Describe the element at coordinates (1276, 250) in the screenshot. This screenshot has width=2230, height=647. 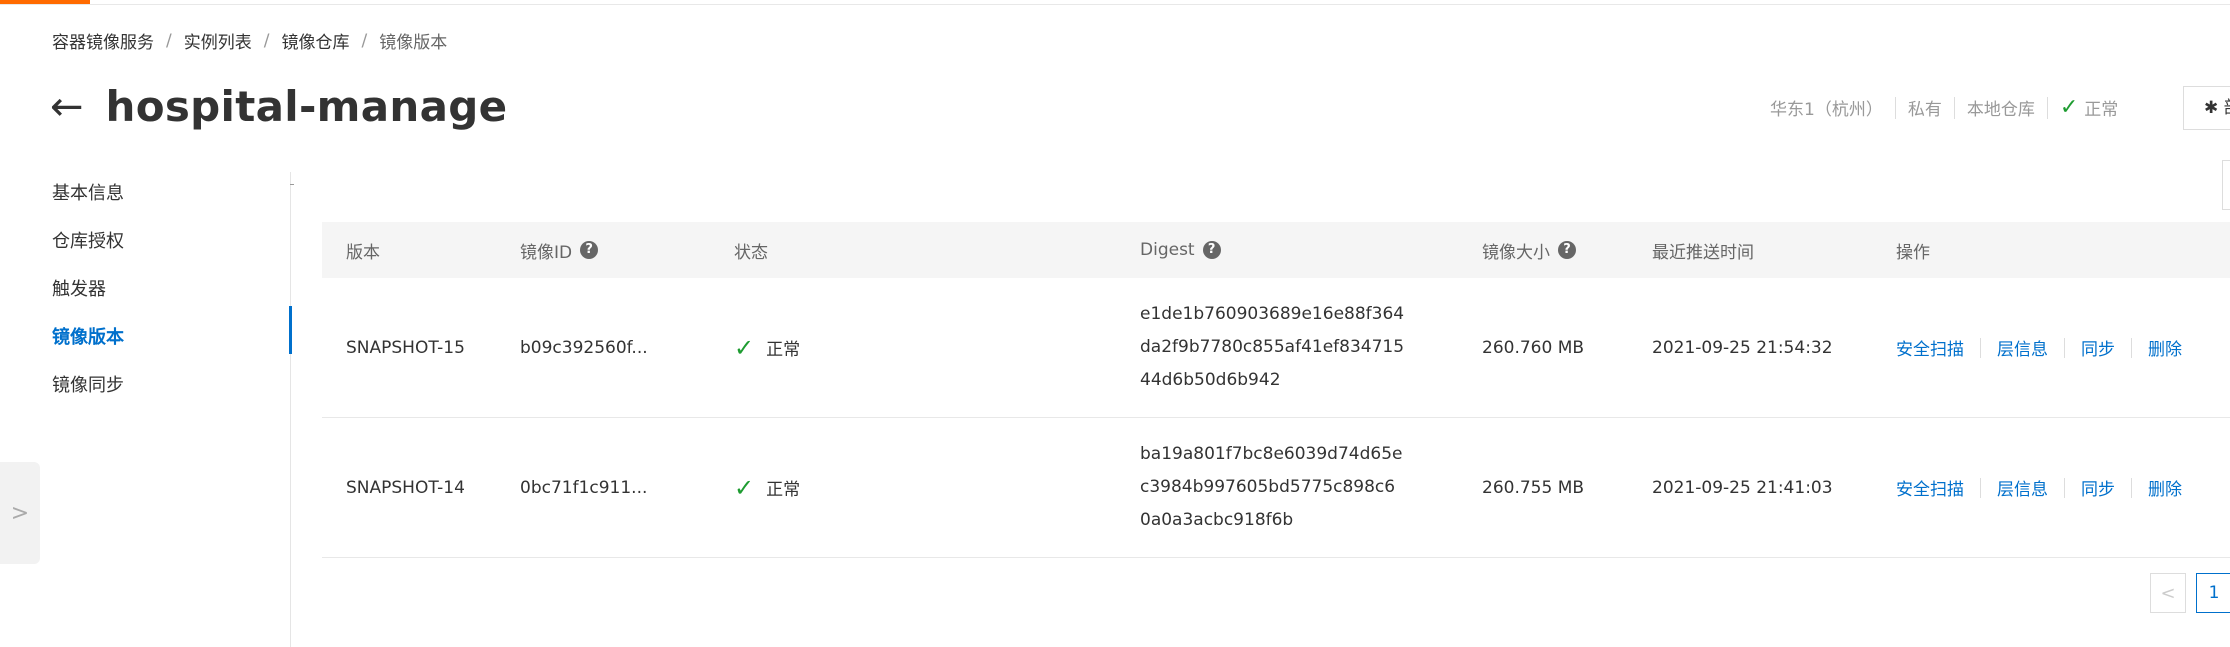
I see `table-header: 版本 镜像ID? 状态 Digest? 镜像大小? 最近推送时间 操作` at that location.